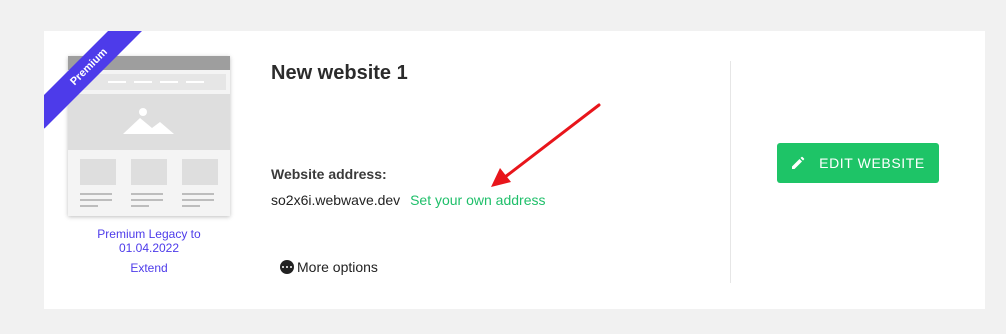 The image size is (1006, 334). What do you see at coordinates (149, 248) in the screenshot?
I see `plan-date: 01.04.2022` at bounding box center [149, 248].